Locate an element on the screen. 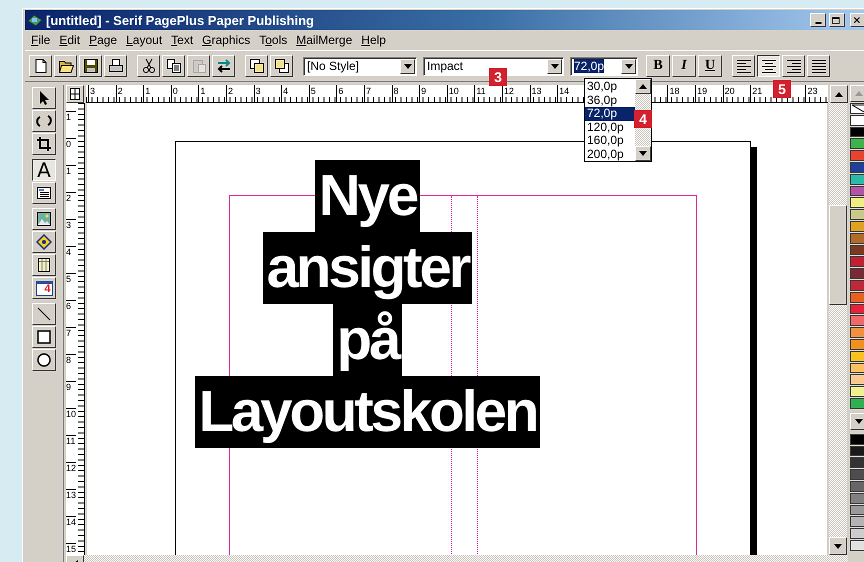 Image resolution: width=864 pixels, height=562 pixels. back-button is located at coordinates (281, 66).